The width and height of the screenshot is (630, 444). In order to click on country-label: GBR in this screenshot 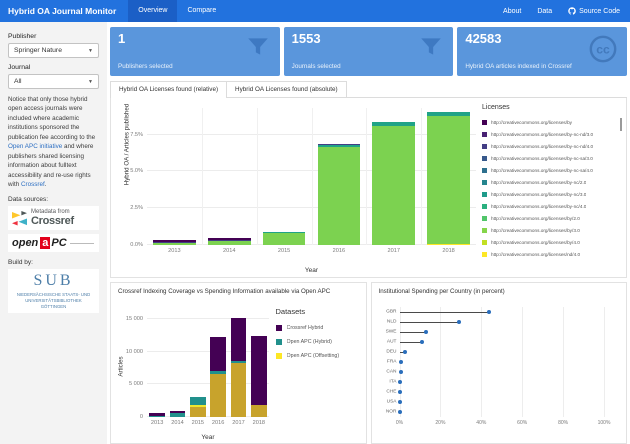, I will do `click(391, 312)`.